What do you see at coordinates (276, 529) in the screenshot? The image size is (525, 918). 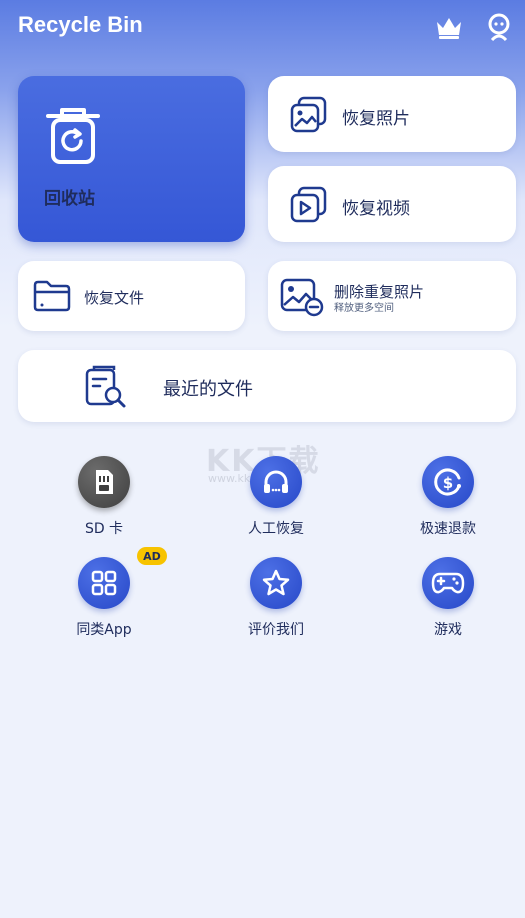 I see `grid-item-label: 人工恢复` at bounding box center [276, 529].